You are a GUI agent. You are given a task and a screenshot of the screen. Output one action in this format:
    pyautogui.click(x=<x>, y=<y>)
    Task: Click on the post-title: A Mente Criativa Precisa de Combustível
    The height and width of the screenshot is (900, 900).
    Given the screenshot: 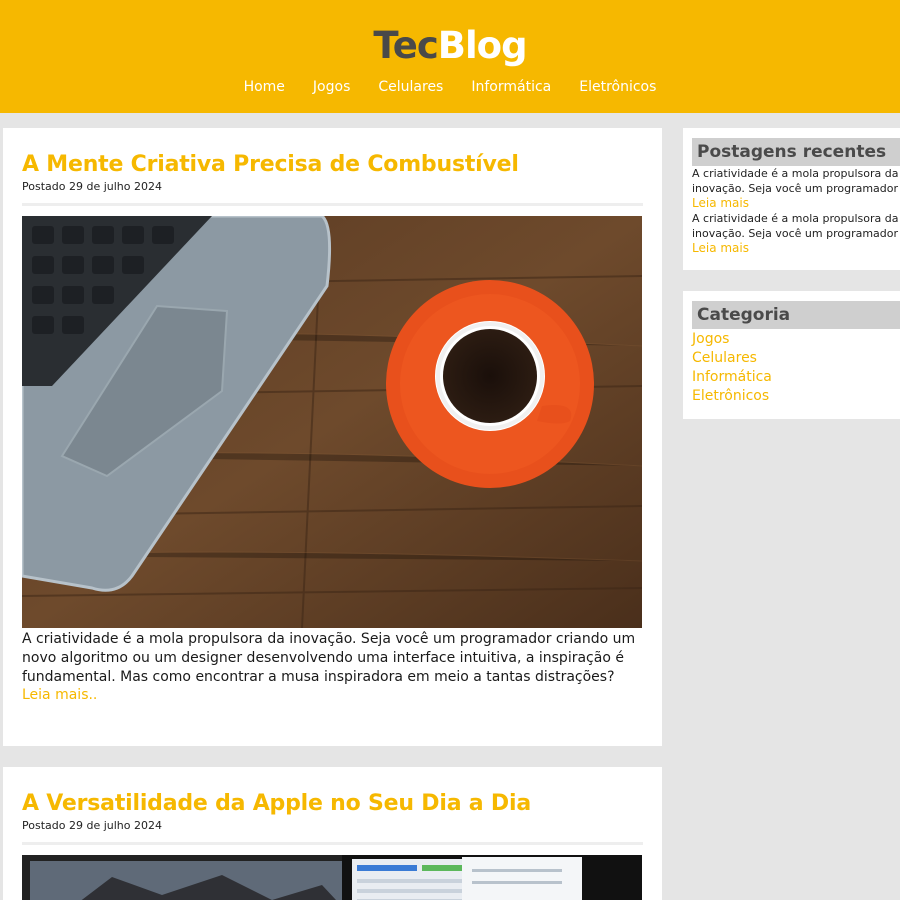 What is the action you would take?
    pyautogui.click(x=332, y=165)
    